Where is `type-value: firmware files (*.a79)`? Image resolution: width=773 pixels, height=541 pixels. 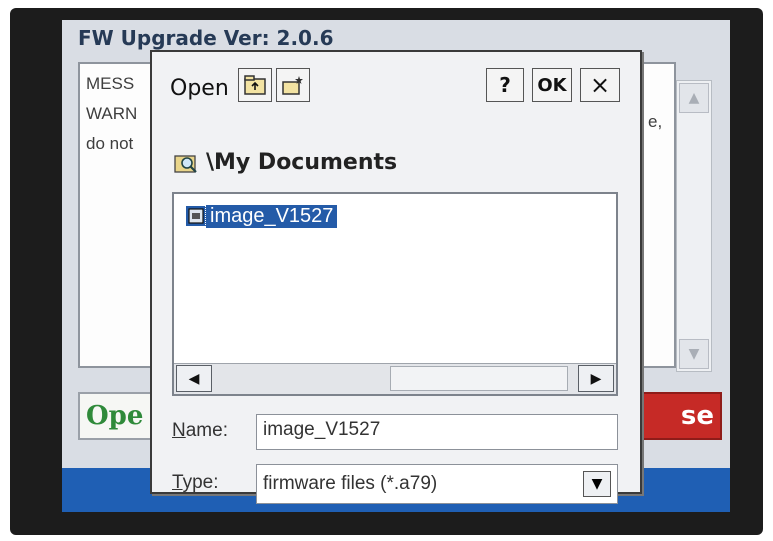
type-value: firmware files (*.a79) is located at coordinates (350, 483).